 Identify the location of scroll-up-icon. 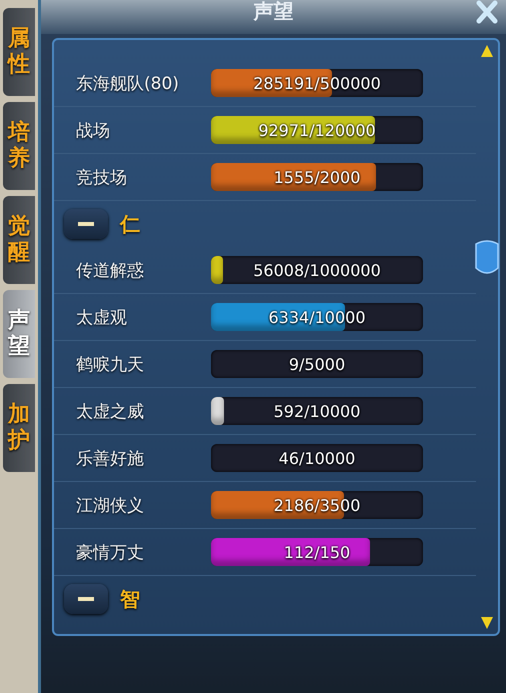
(487, 51).